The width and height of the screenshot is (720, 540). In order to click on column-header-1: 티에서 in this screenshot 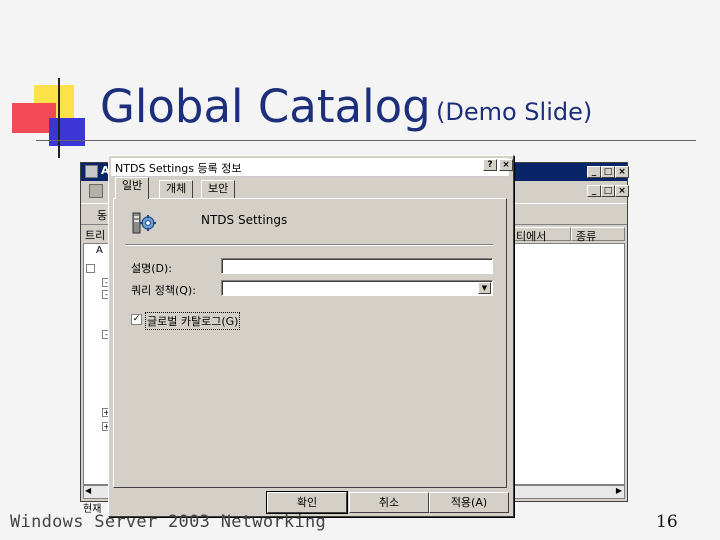, I will do `click(541, 235)`.